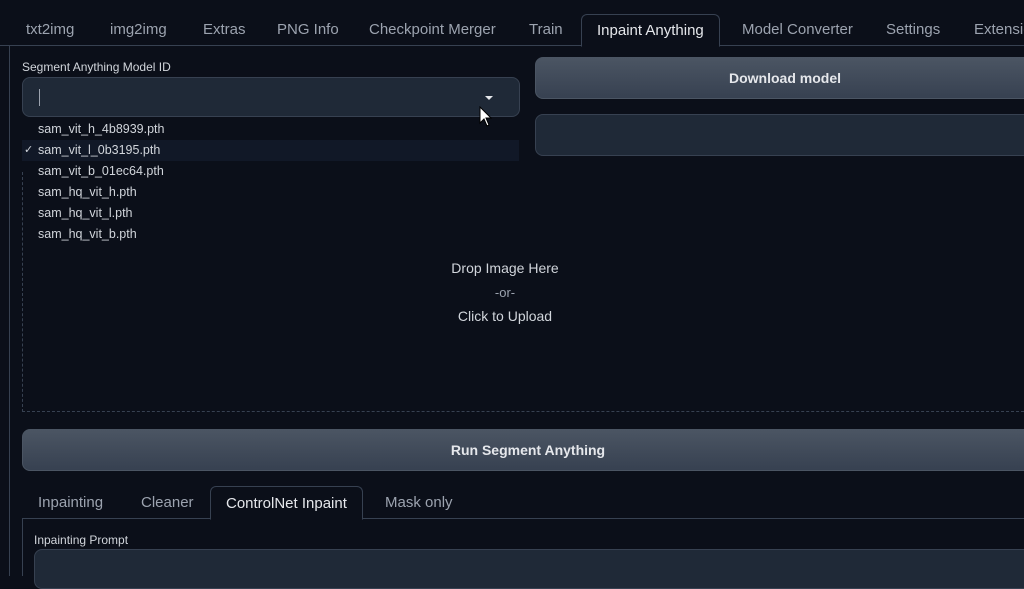 The height and width of the screenshot is (589, 1024). What do you see at coordinates (39, 97) in the screenshot?
I see `text-caret` at bounding box center [39, 97].